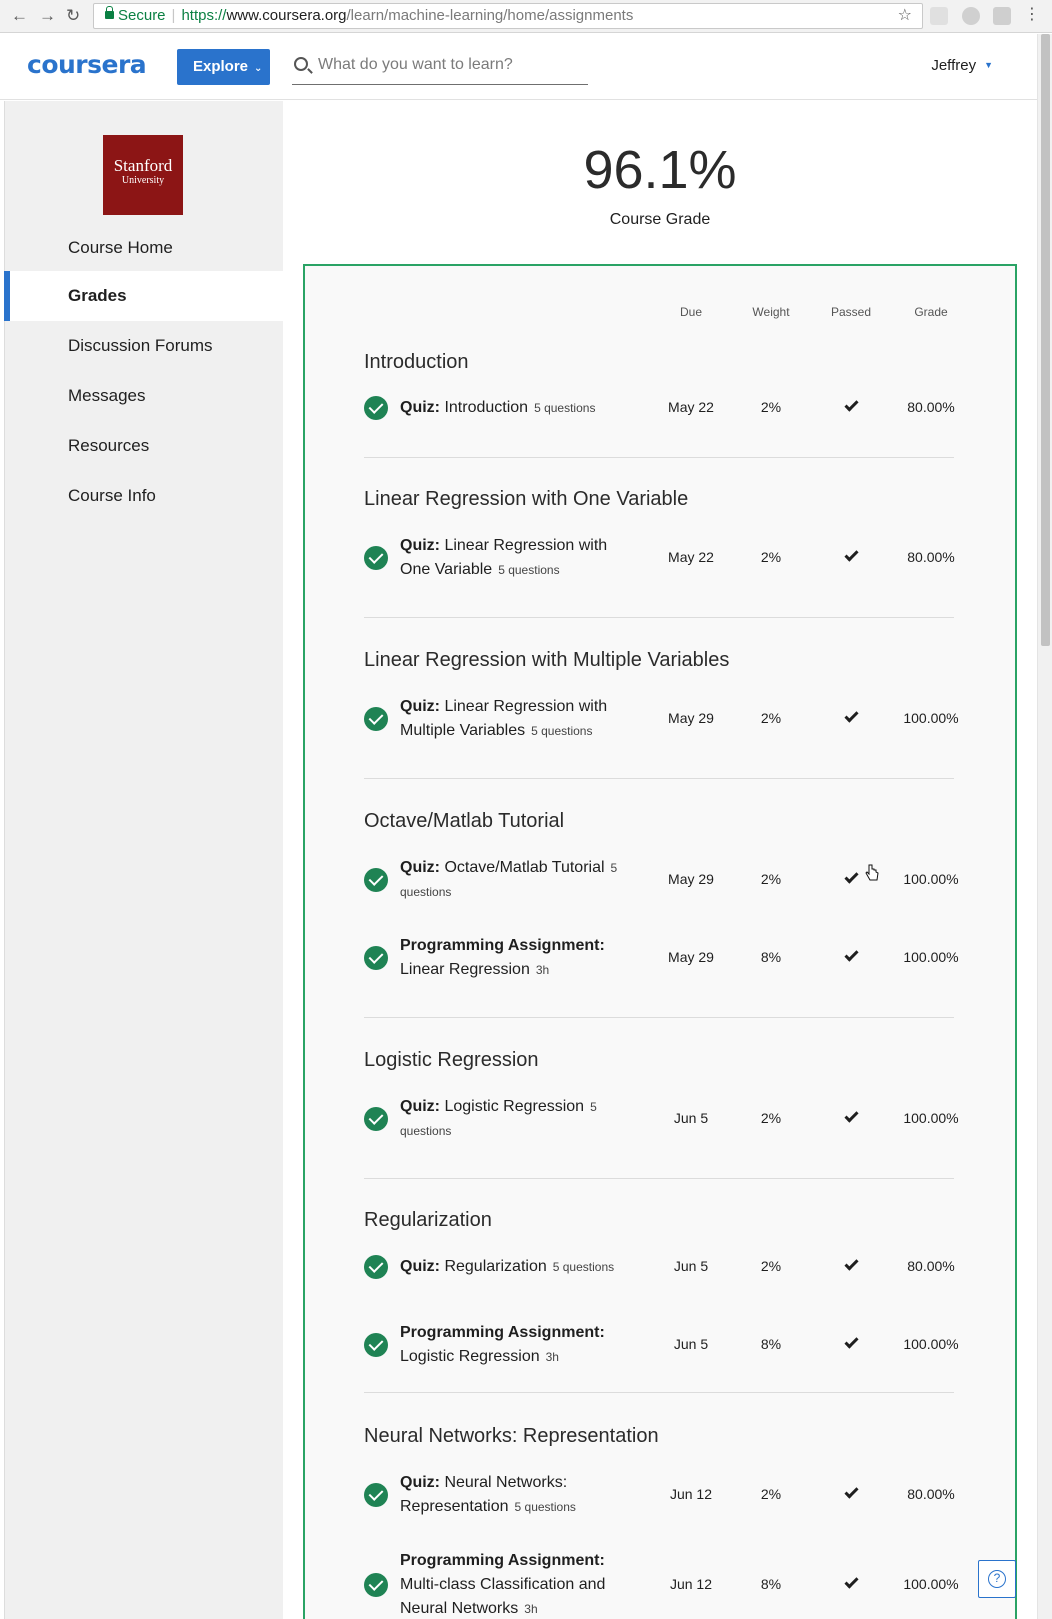  What do you see at coordinates (514, 880) in the screenshot?
I see `assignment-link: Quiz: Octave/Matlab Tutorial 5 questions` at bounding box center [514, 880].